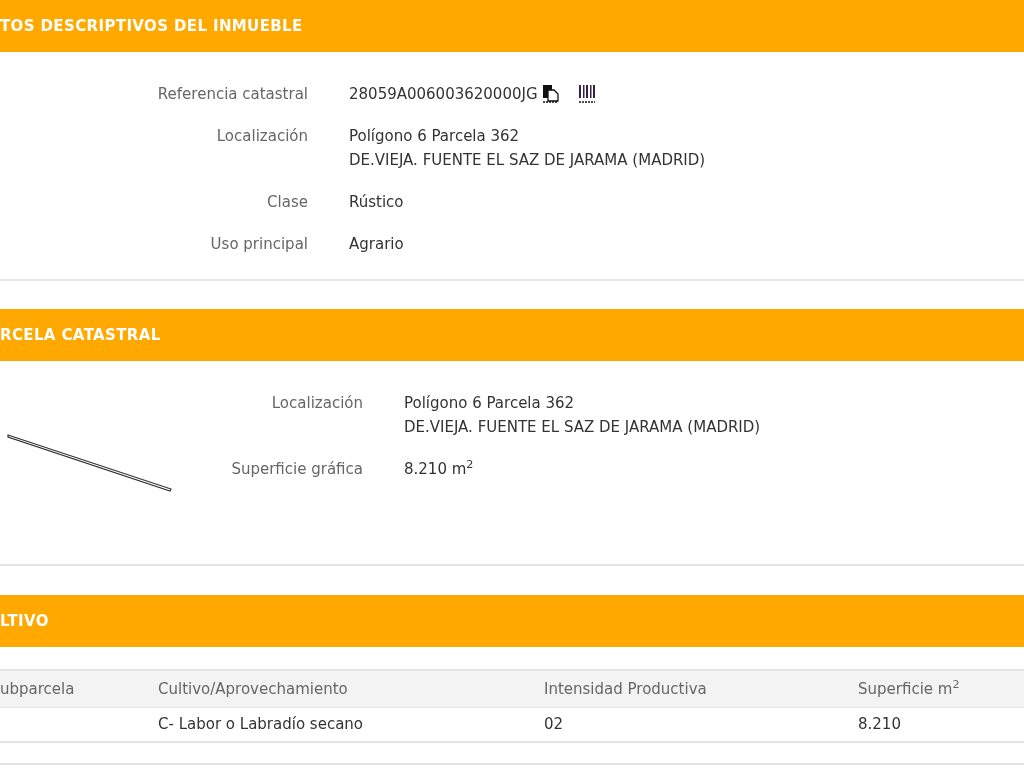 Image resolution: width=1024 pixels, height=768 pixels. I want to click on table-cell-text: 8.210, so click(880, 725).